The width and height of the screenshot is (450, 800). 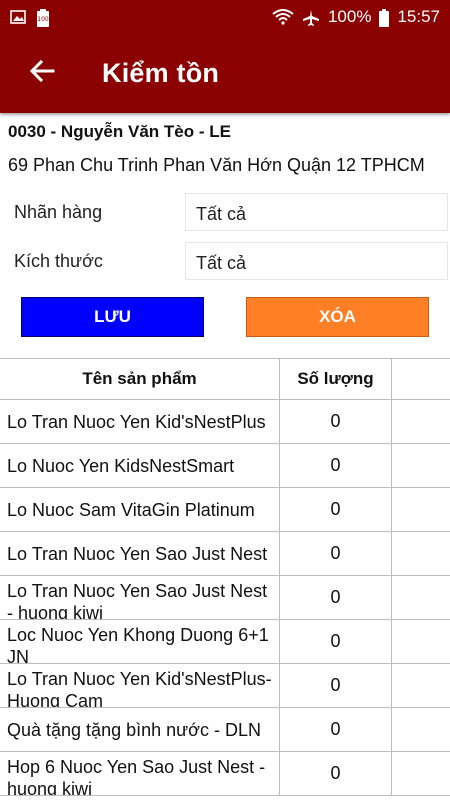 I want to click on delete-button: XÓA, so click(x=337, y=317).